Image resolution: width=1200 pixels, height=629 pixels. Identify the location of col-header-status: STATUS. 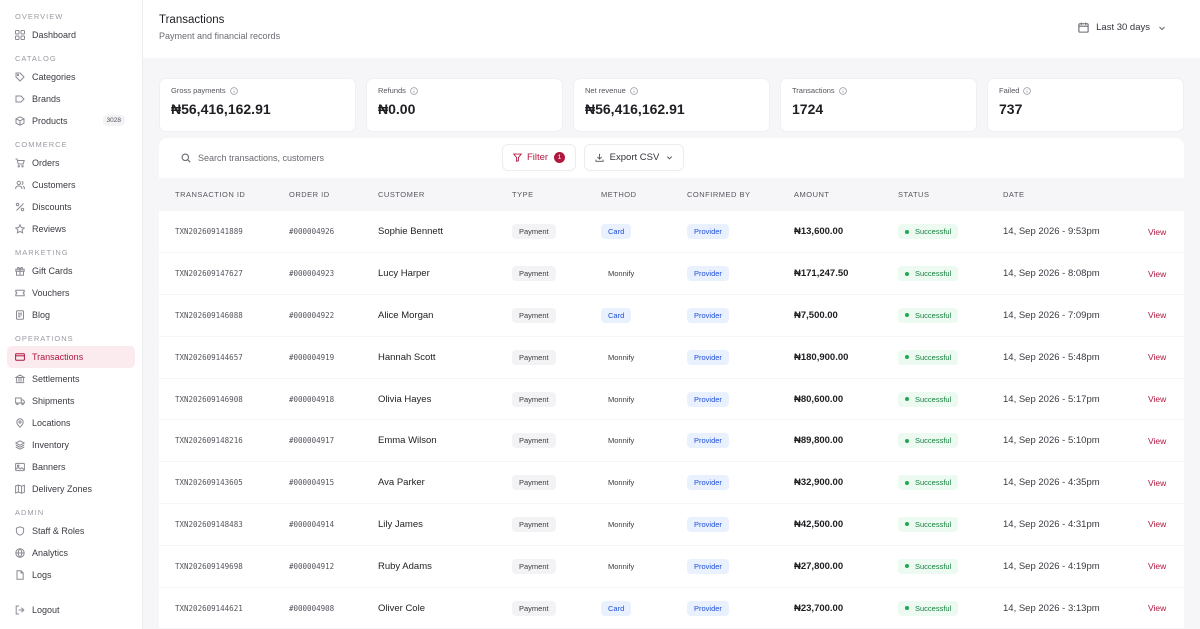
(950, 194).